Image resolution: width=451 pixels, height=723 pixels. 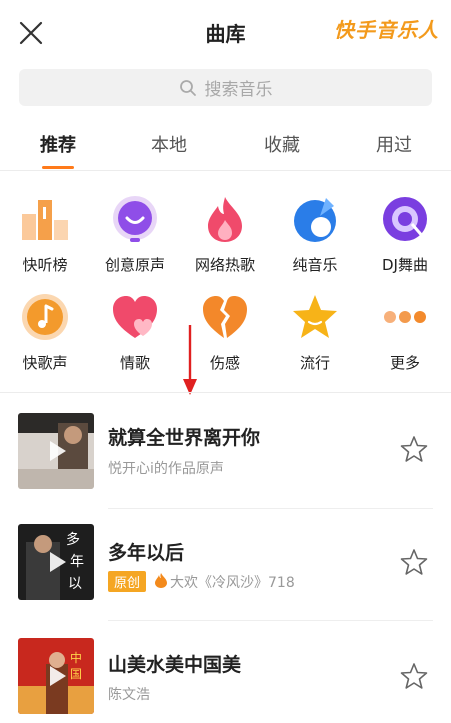 What do you see at coordinates (58, 144) in the screenshot?
I see `tab-recommend: 推荐` at bounding box center [58, 144].